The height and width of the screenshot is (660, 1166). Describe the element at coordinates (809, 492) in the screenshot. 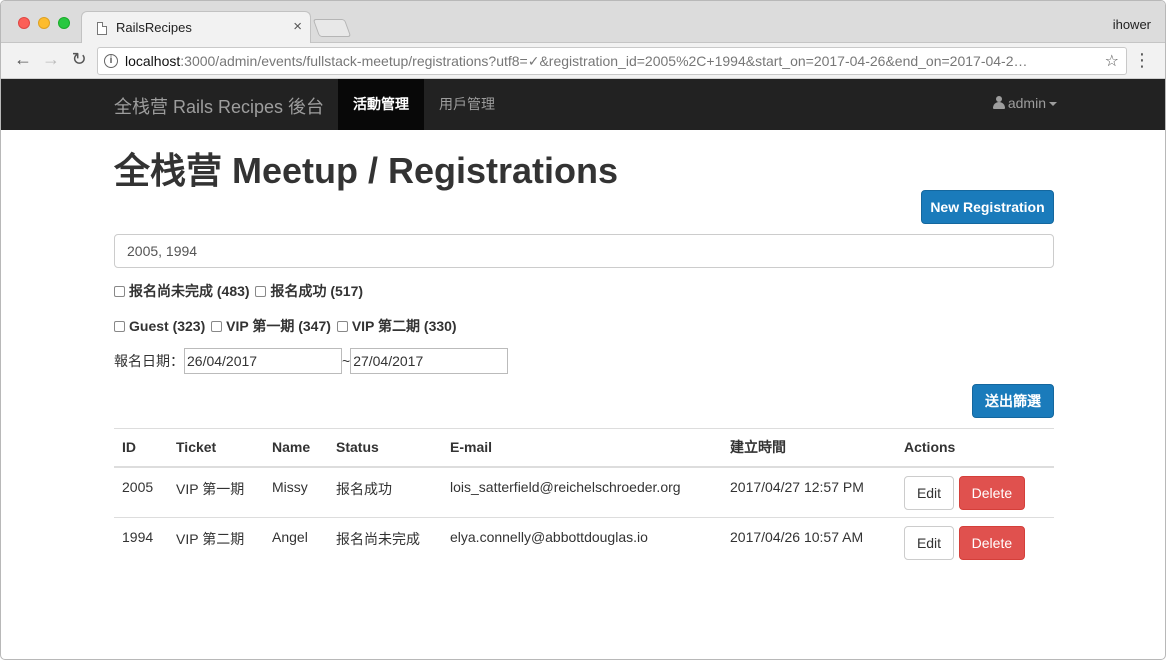

I see `cell-created: 2017/04/27 12:57 PM` at that location.